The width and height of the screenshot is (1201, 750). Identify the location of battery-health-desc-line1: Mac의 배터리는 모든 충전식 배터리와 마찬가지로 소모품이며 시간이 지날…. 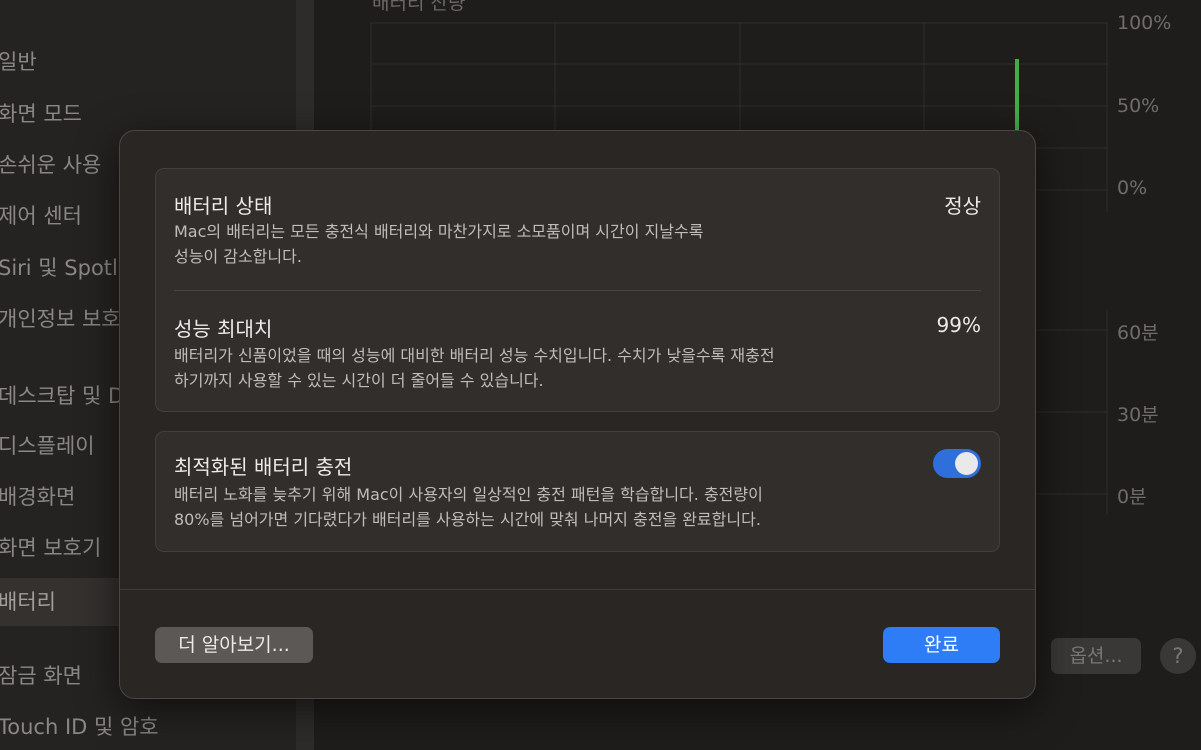
(439, 231).